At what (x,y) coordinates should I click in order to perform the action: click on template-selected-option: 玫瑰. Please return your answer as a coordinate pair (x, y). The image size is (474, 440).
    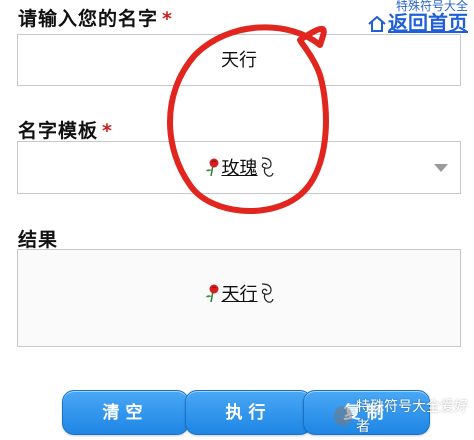
    Looking at the image, I should click on (239, 168).